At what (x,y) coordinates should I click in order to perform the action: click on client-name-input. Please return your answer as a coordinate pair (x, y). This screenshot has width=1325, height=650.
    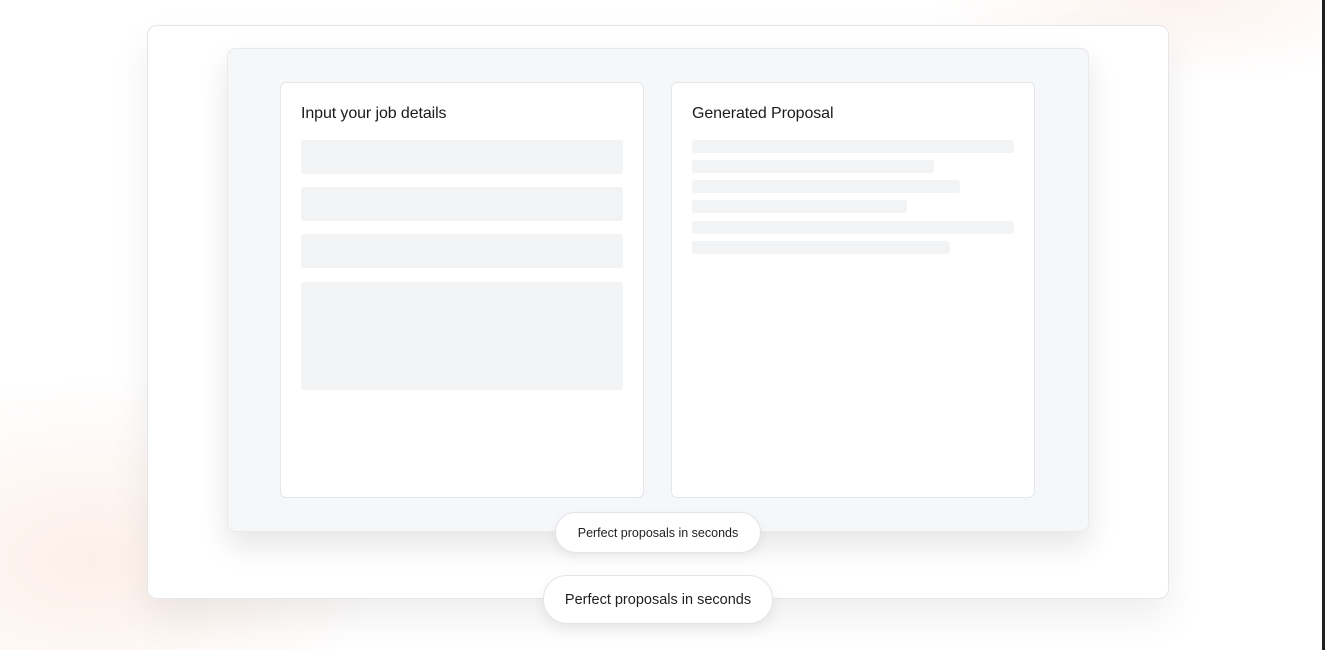
    Looking at the image, I should click on (462, 204).